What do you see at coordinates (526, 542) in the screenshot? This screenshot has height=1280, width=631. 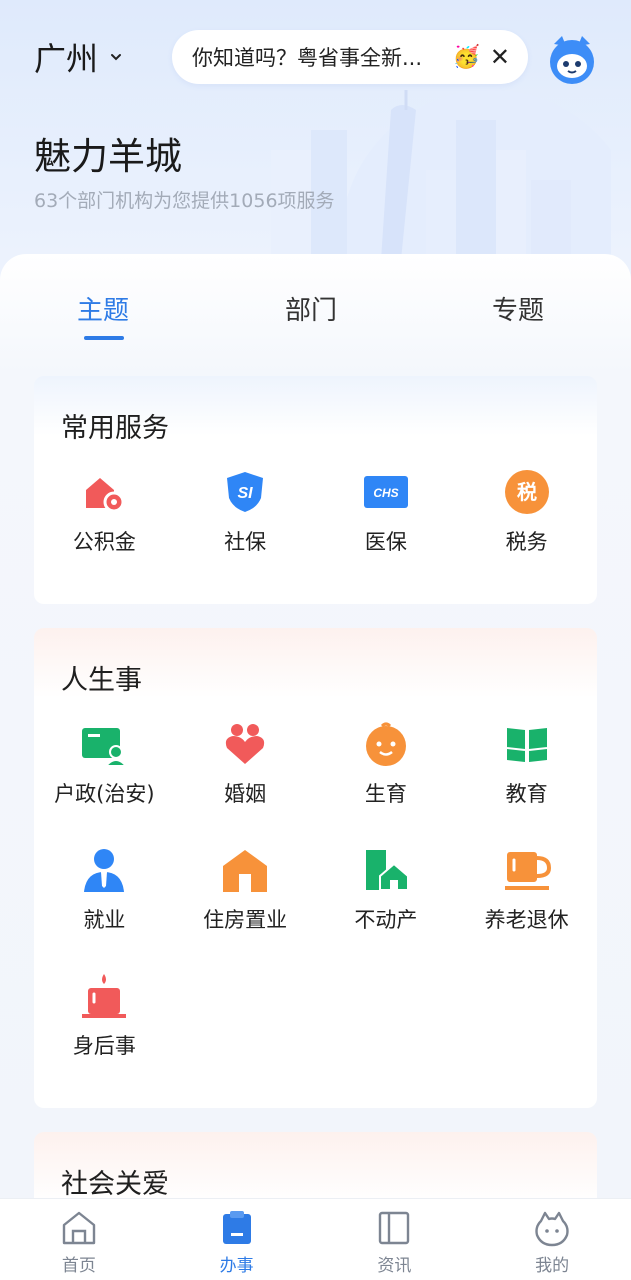 I see `service-label: 税务` at bounding box center [526, 542].